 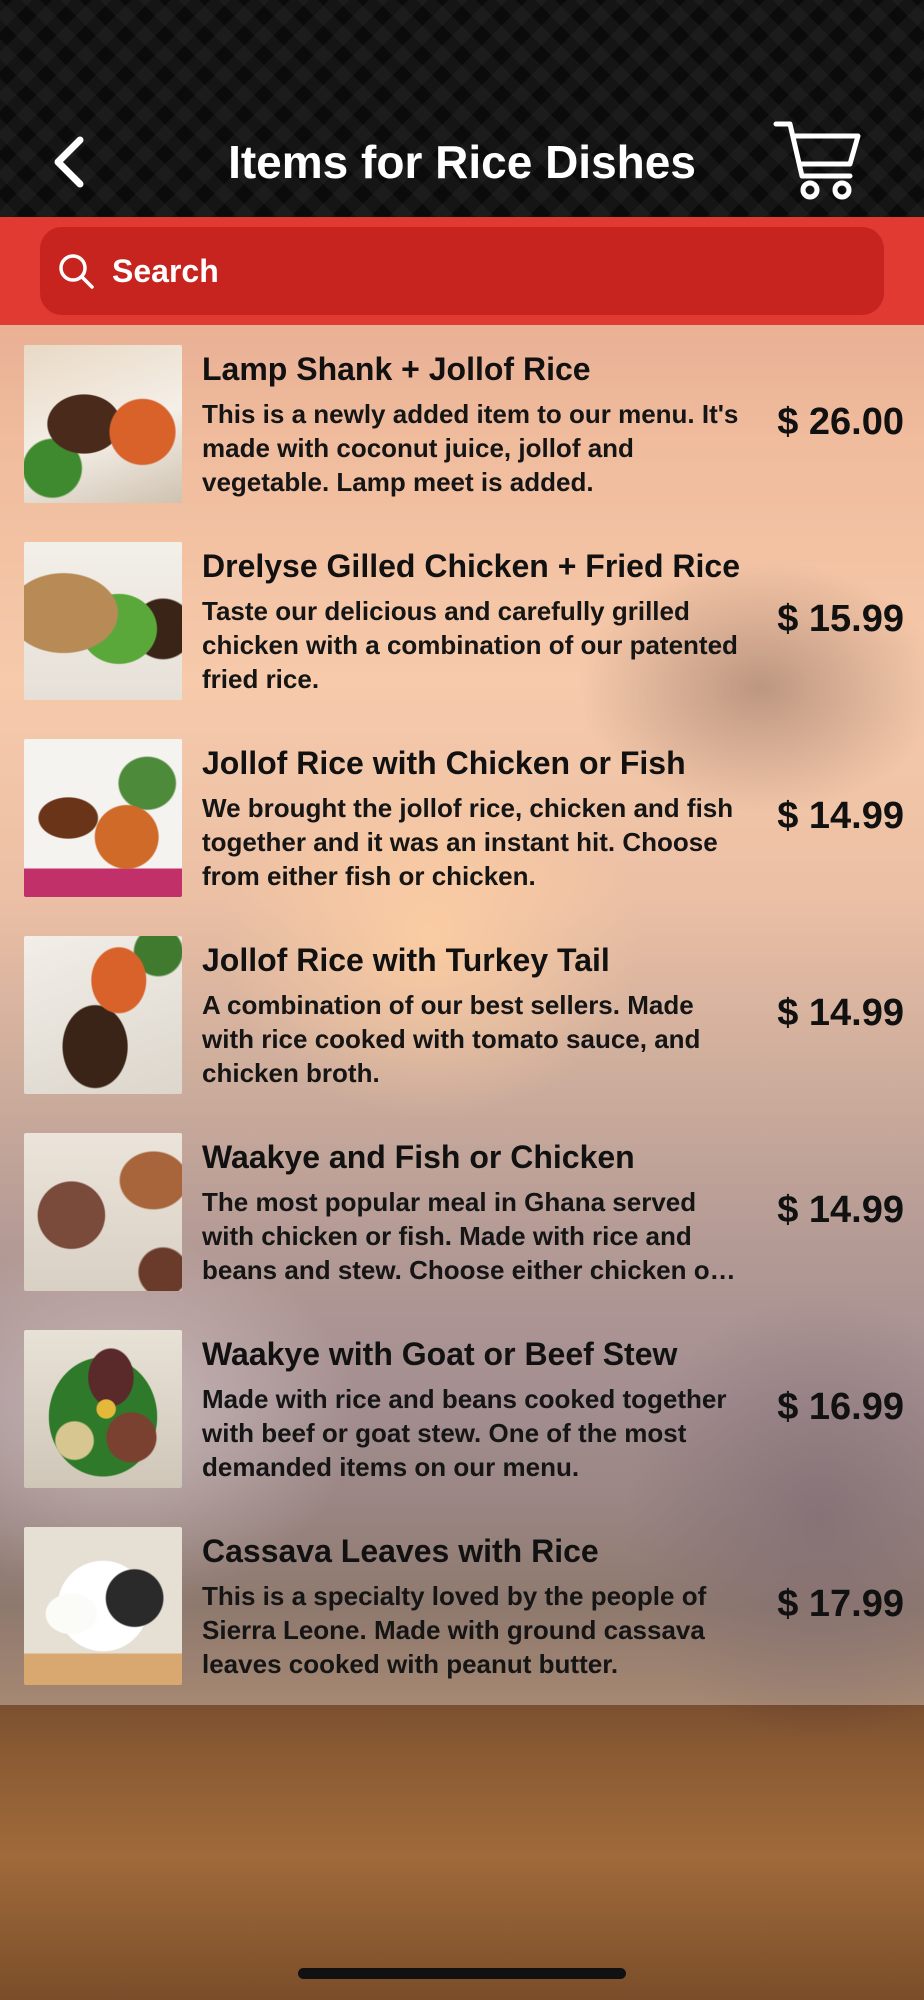 What do you see at coordinates (462, 162) in the screenshot?
I see `page-title: Items for Rice Dishes` at bounding box center [462, 162].